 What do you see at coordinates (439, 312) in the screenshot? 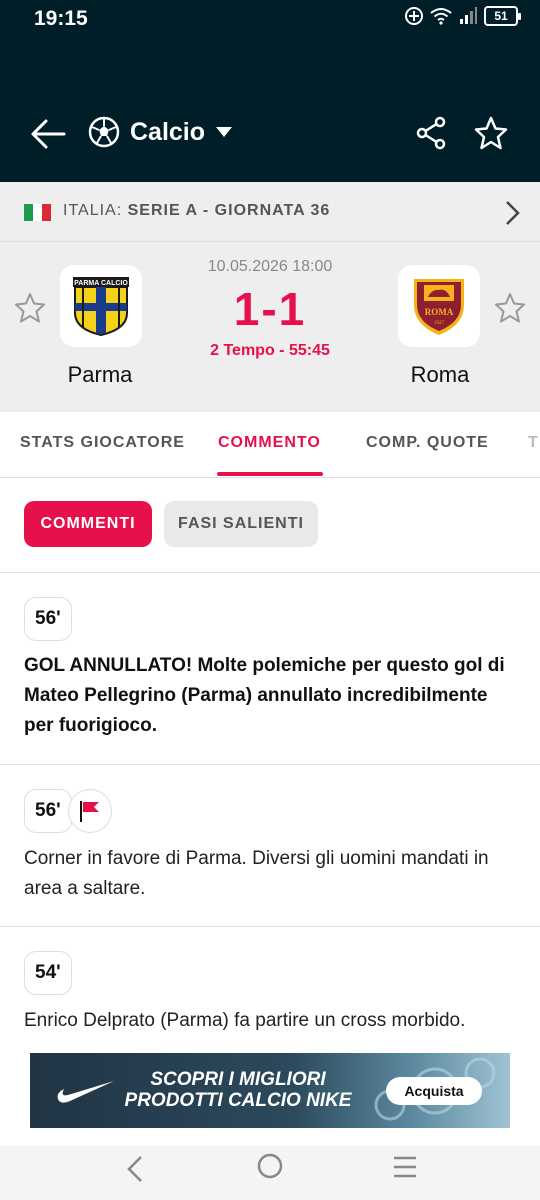
I see `svg-text: ROMA` at bounding box center [439, 312].